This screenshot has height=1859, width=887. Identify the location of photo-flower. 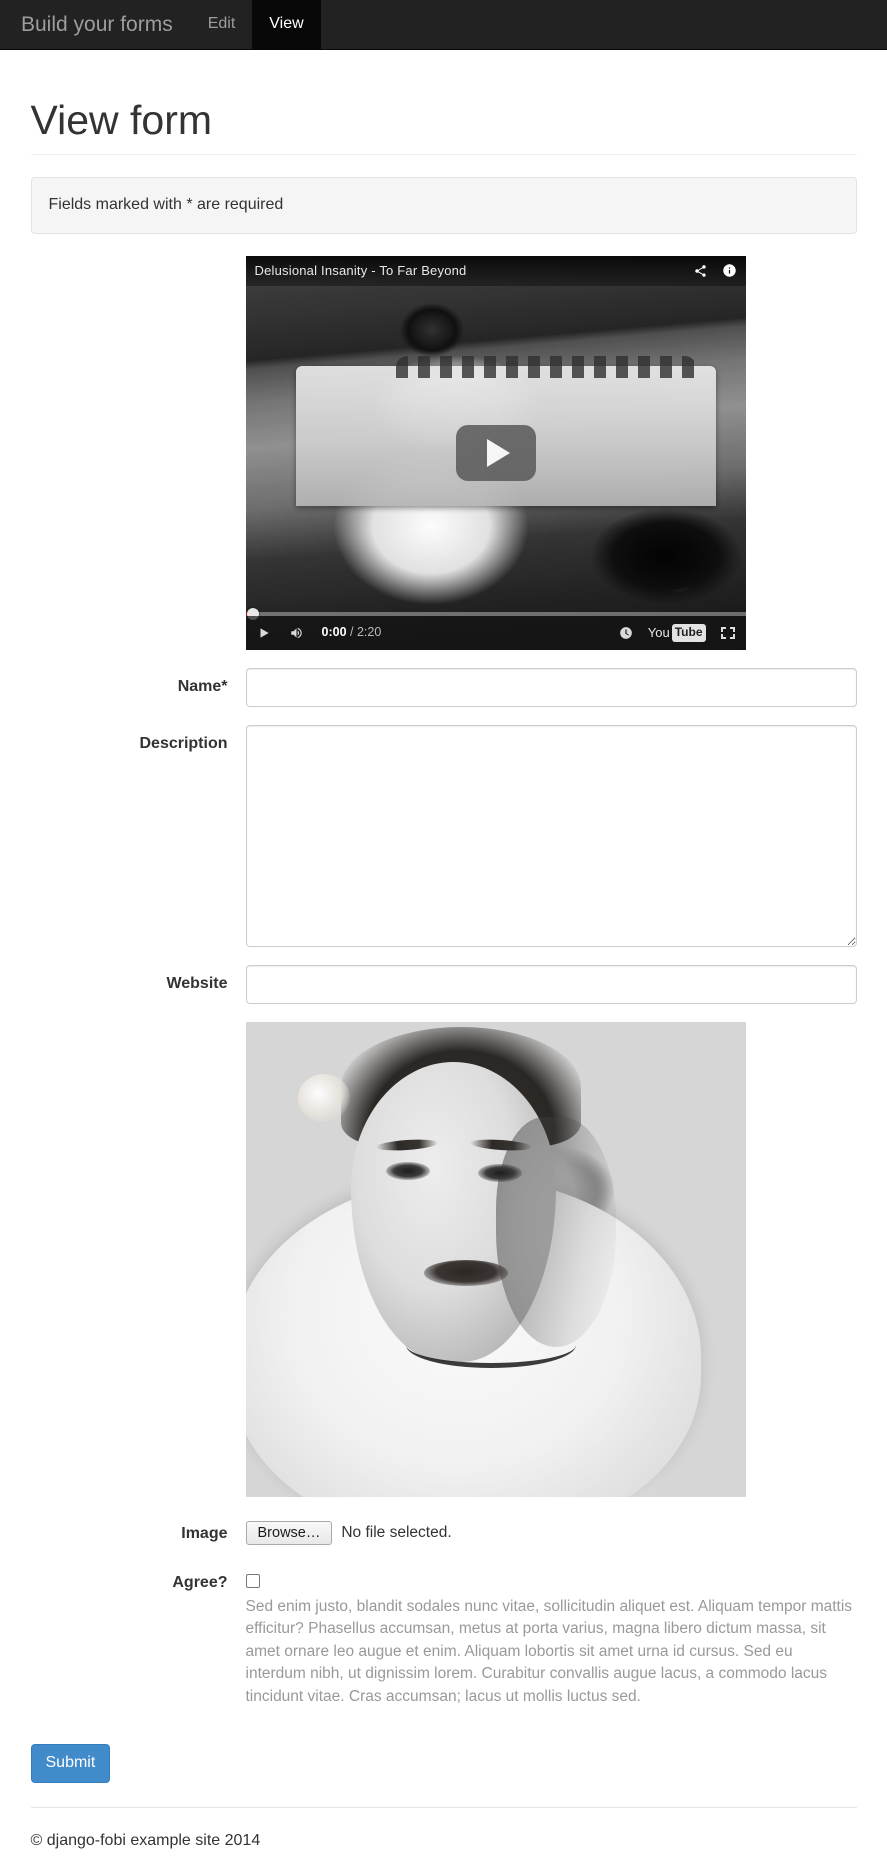
(323, 1097).